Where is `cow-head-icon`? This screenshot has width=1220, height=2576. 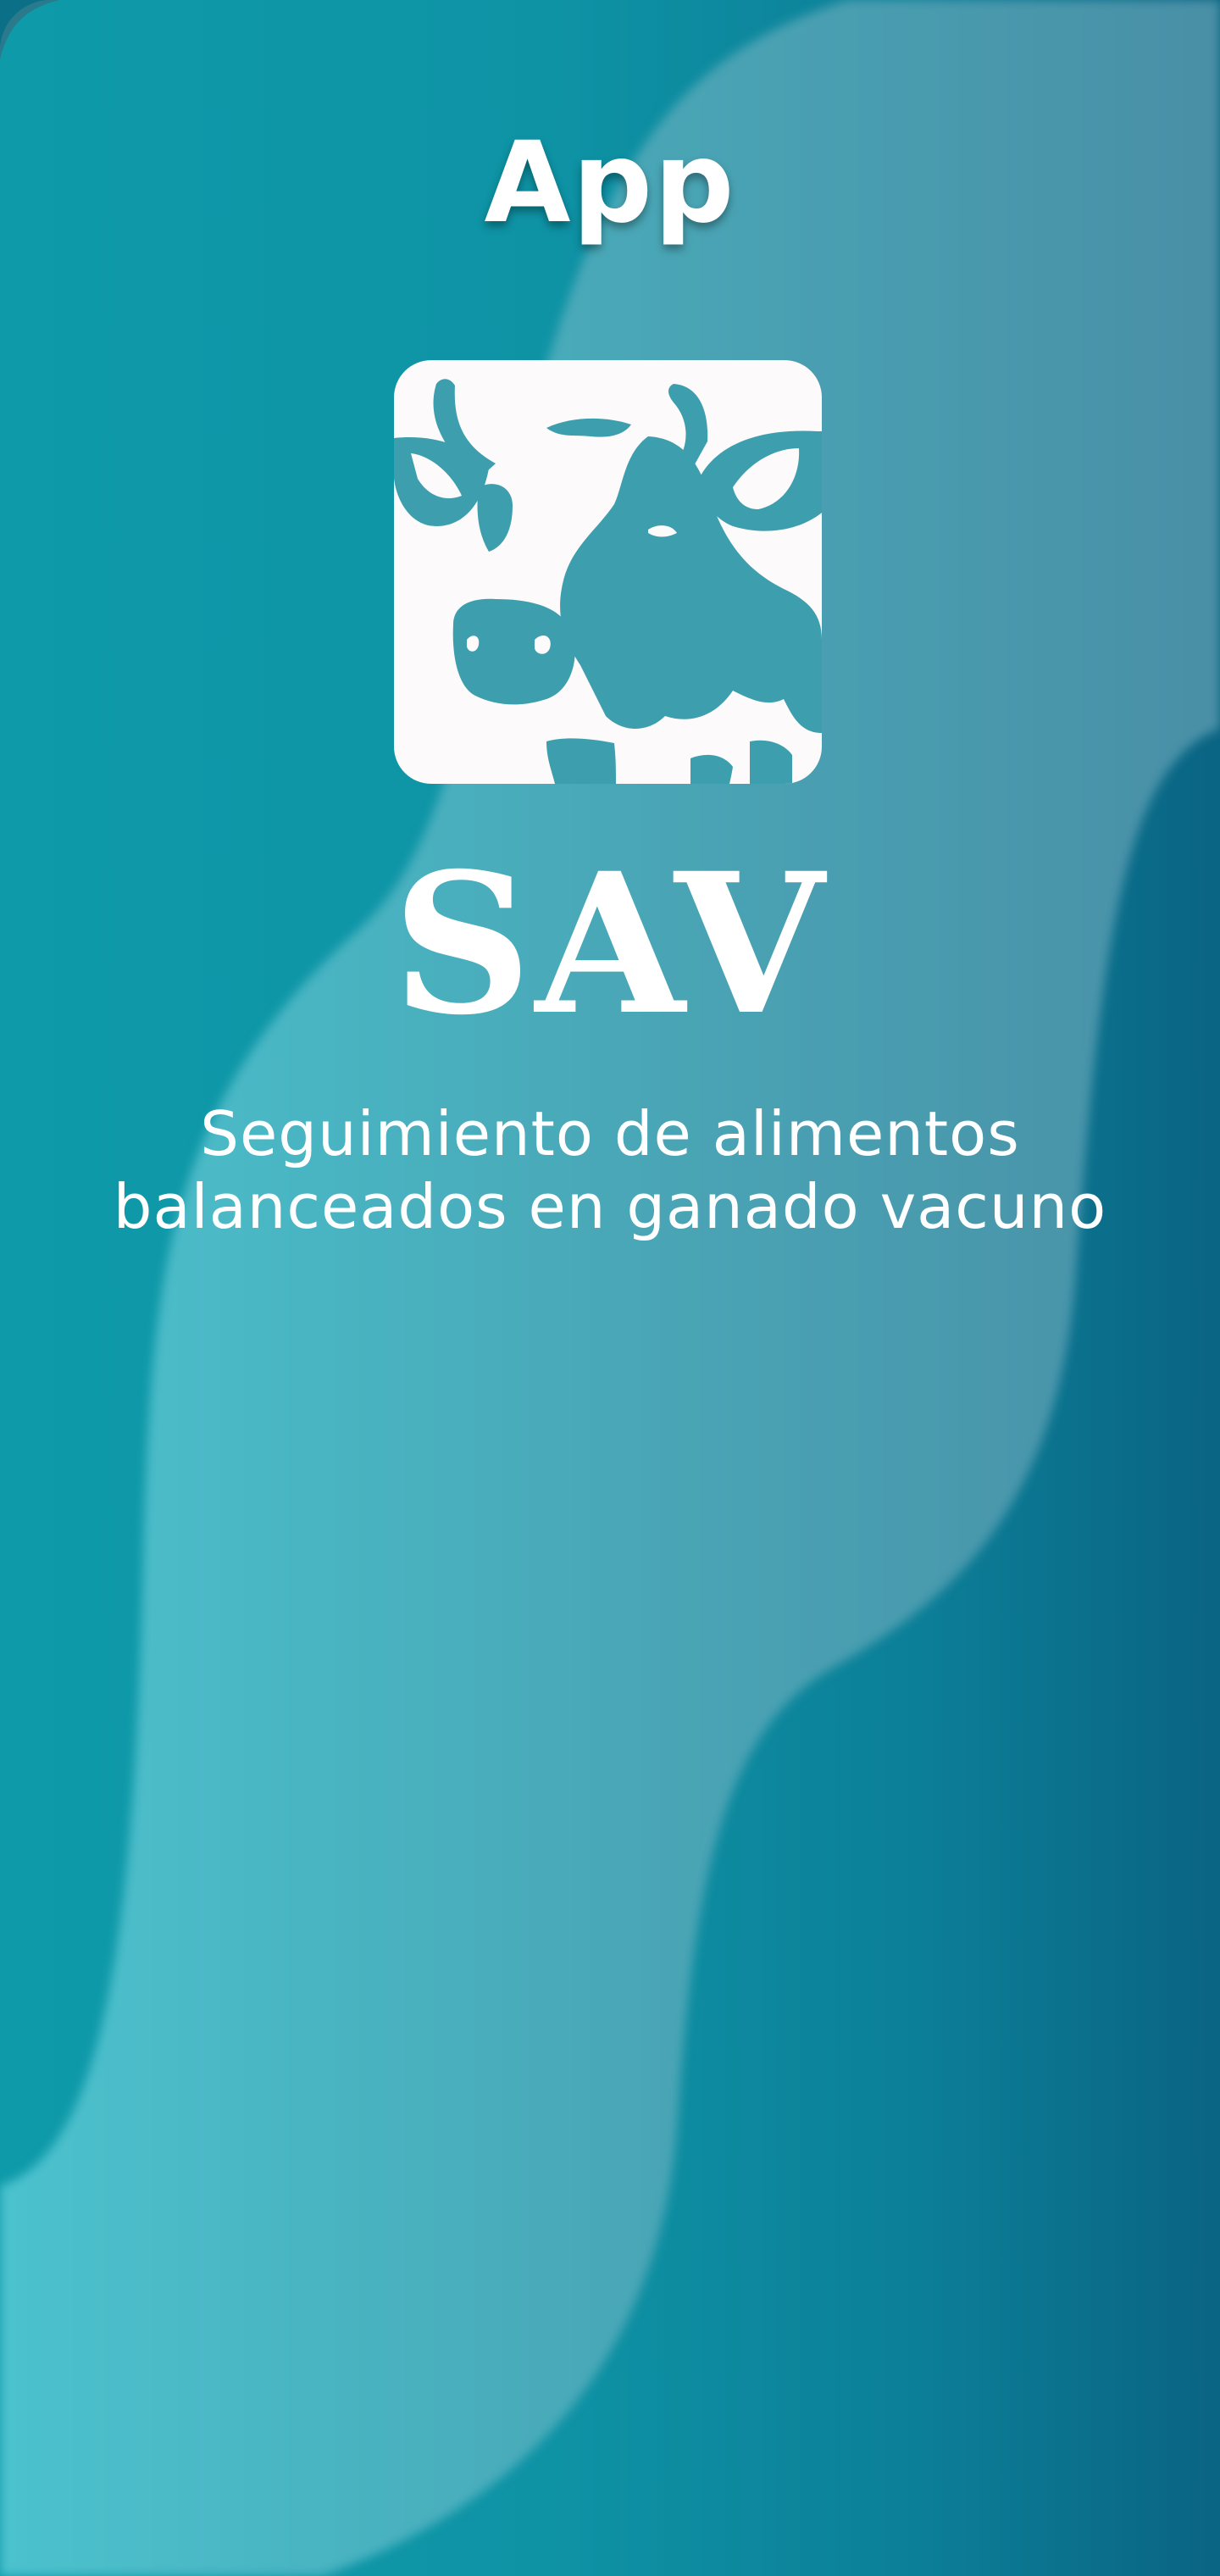 cow-head-icon is located at coordinates (608, 581).